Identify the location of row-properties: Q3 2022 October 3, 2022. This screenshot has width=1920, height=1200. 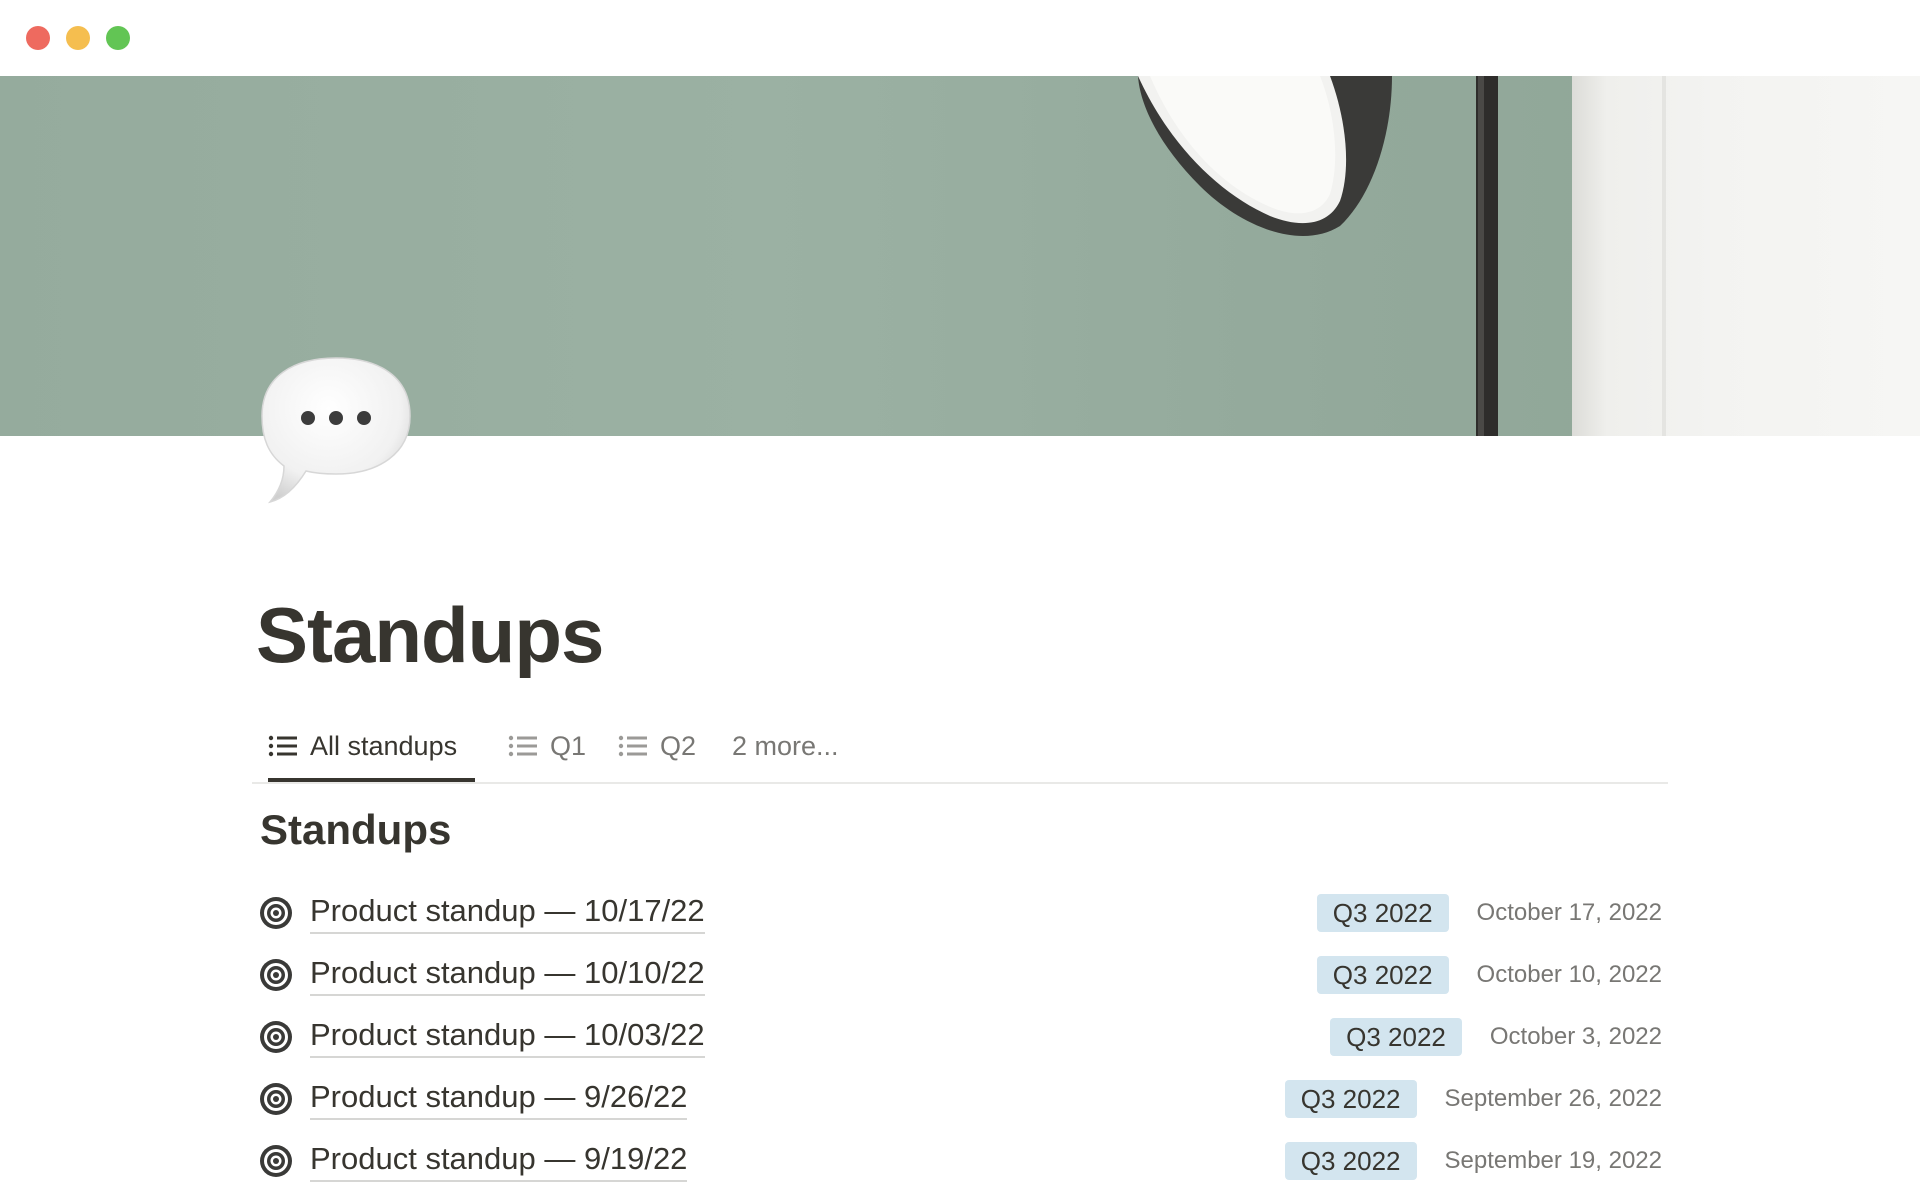
(1496, 1037).